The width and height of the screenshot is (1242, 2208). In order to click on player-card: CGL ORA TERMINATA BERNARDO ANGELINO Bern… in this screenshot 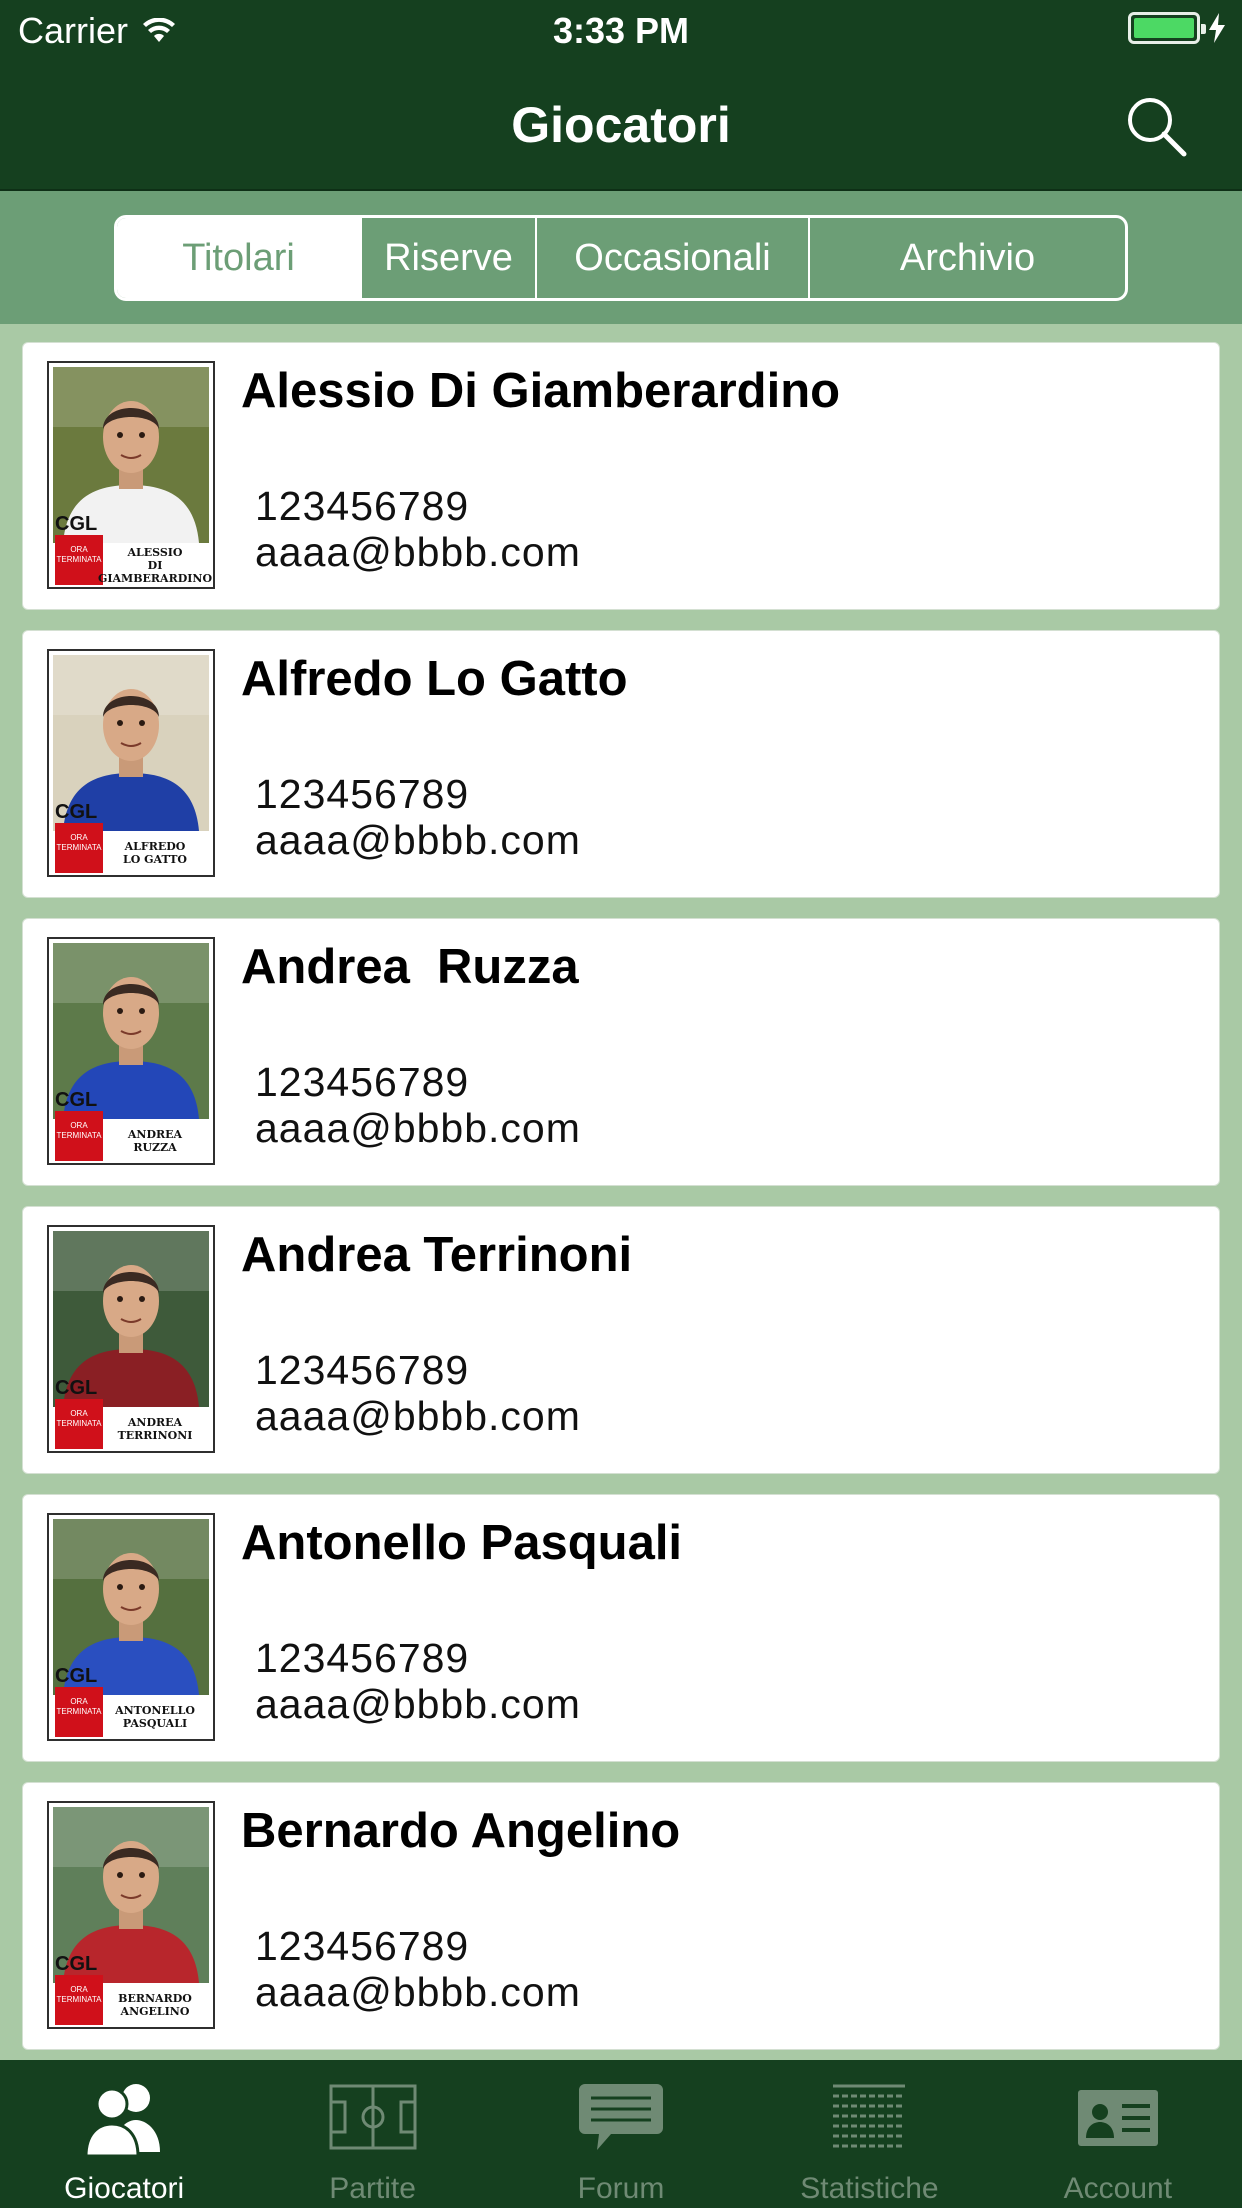, I will do `click(621, 1916)`.